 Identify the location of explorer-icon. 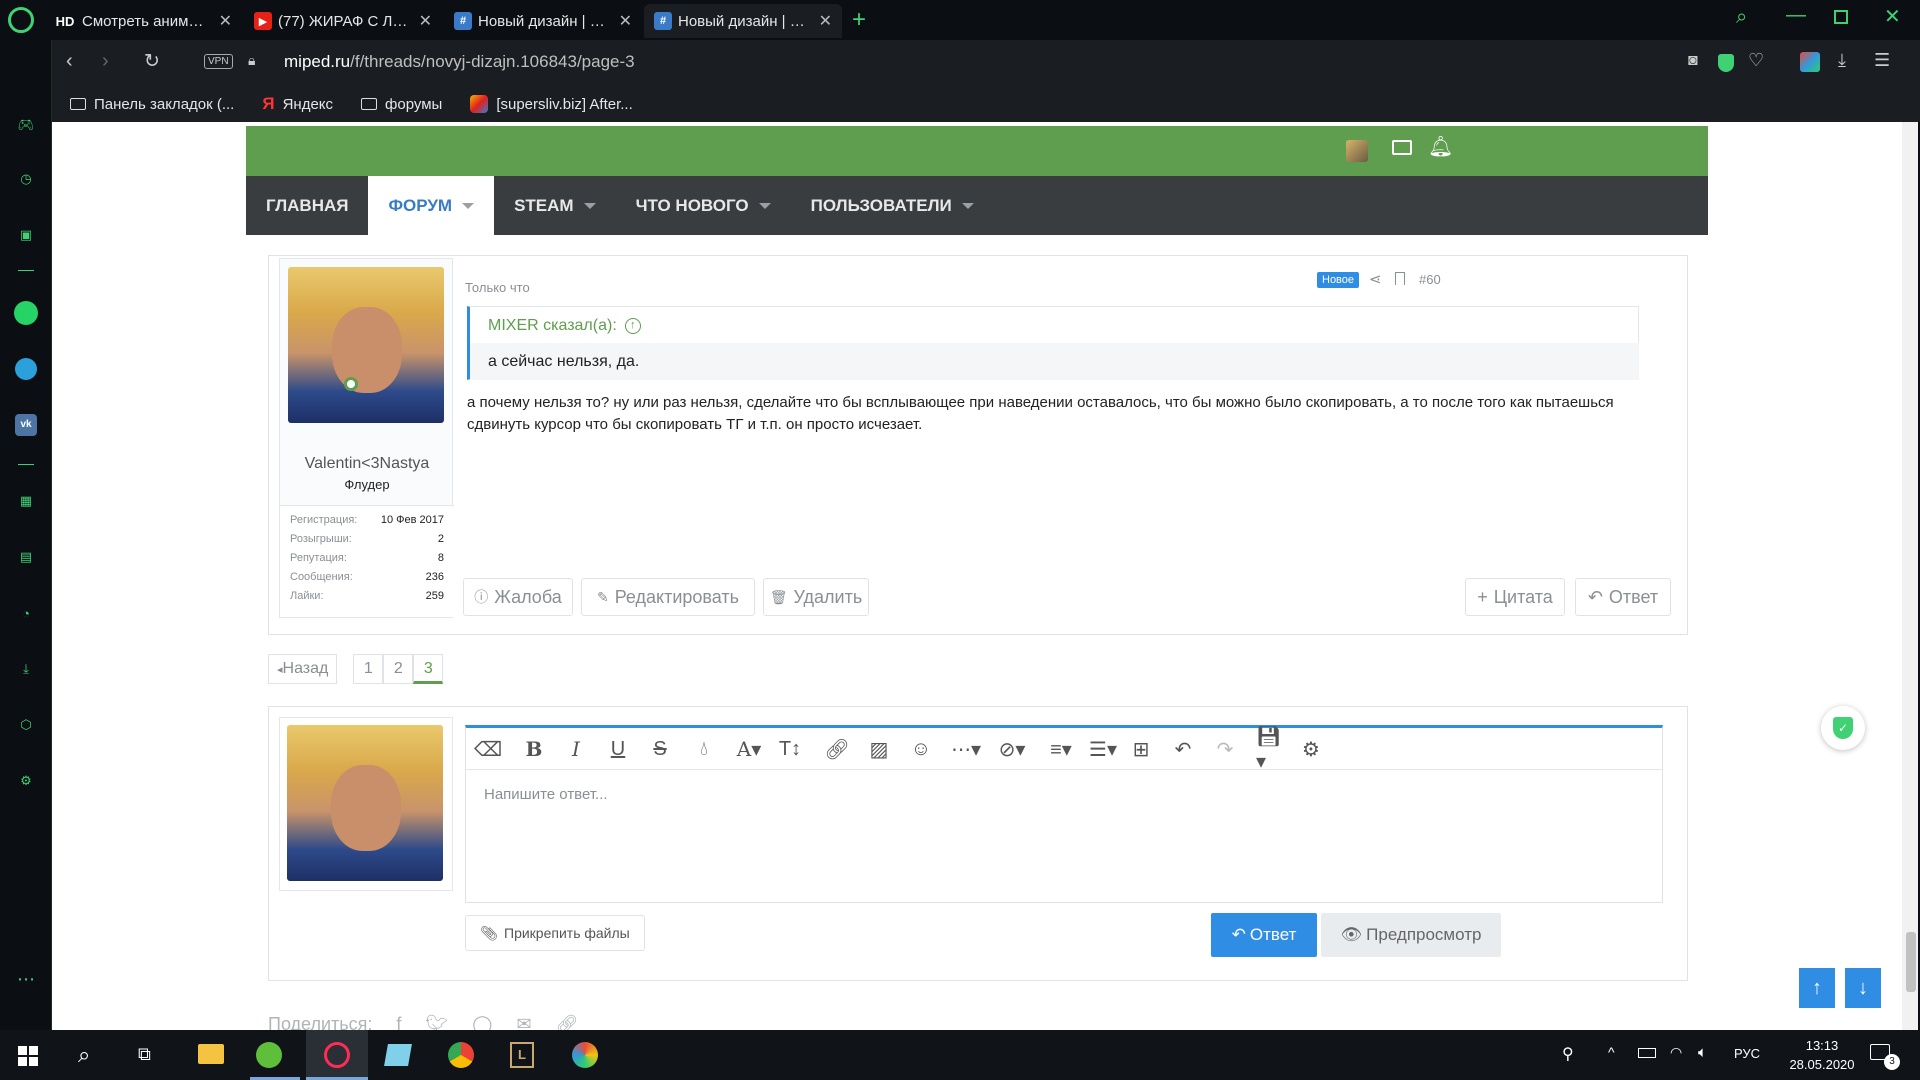
(211, 1054).